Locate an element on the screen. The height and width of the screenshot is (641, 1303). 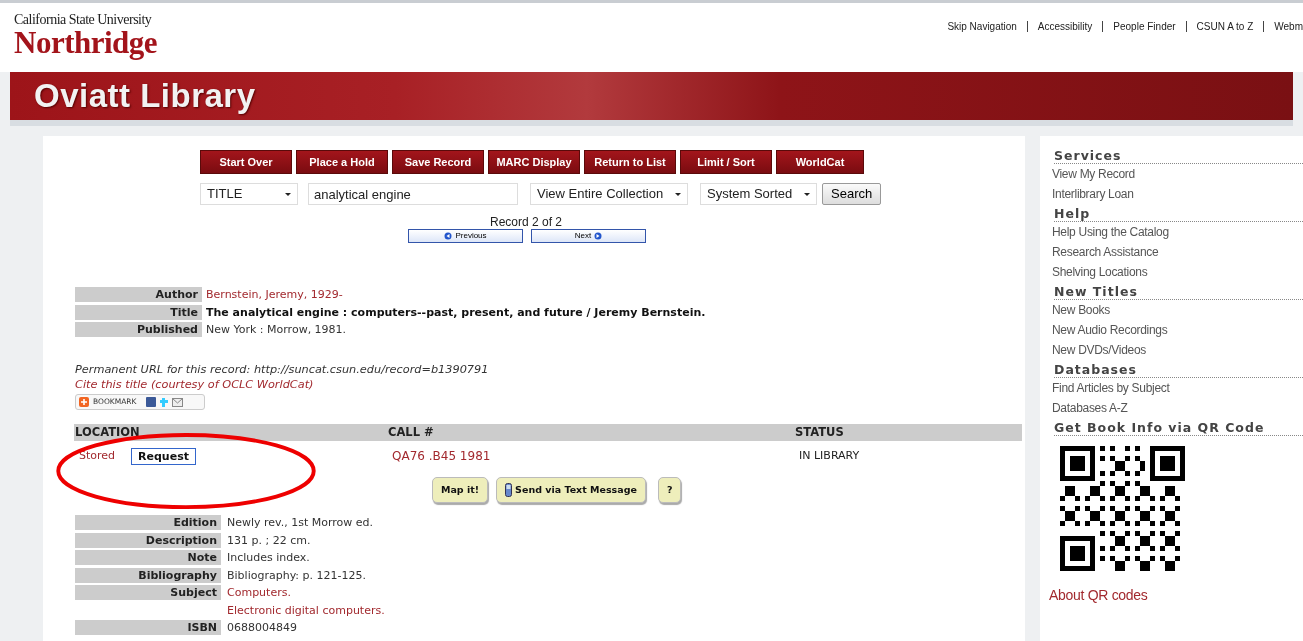
text-message-button: Send via Text Message is located at coordinates (571, 490).